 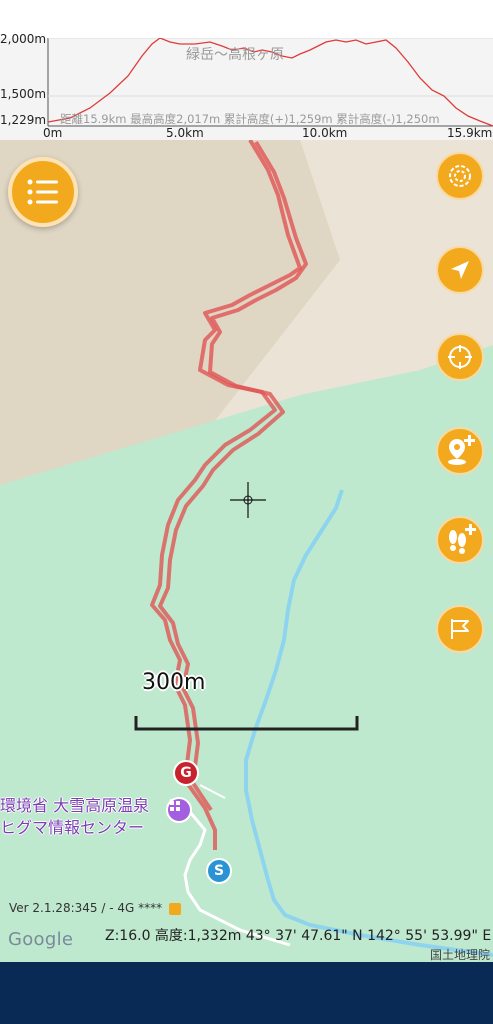 I want to click on add-waypoint-button, so click(x=460, y=451).